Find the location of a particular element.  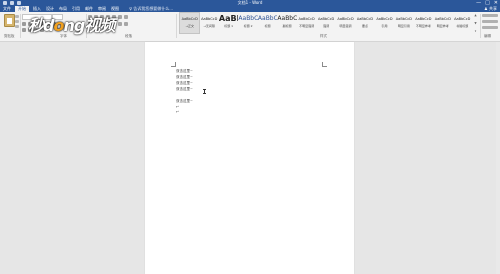

editing-group is located at coordinates (490, 21).